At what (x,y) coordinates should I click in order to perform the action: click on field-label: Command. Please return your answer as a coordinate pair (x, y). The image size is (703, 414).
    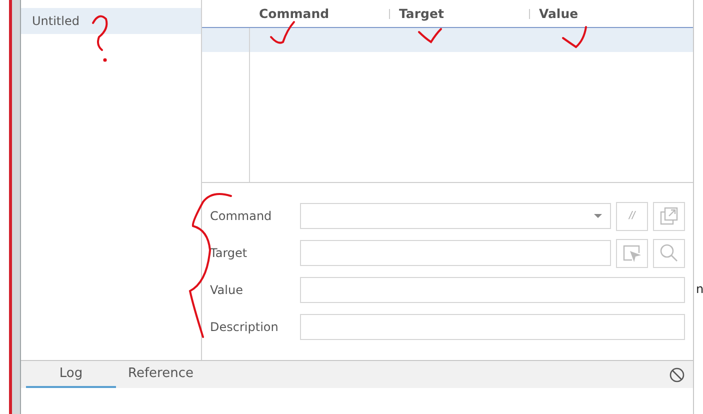
    Looking at the image, I should click on (241, 216).